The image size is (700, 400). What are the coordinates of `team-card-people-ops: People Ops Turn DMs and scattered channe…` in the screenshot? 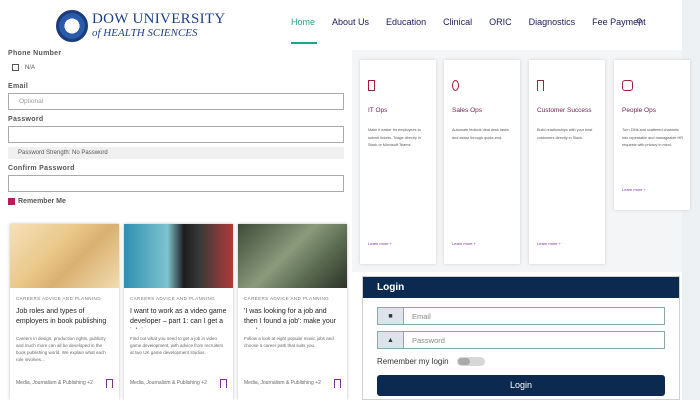 It's located at (652, 135).